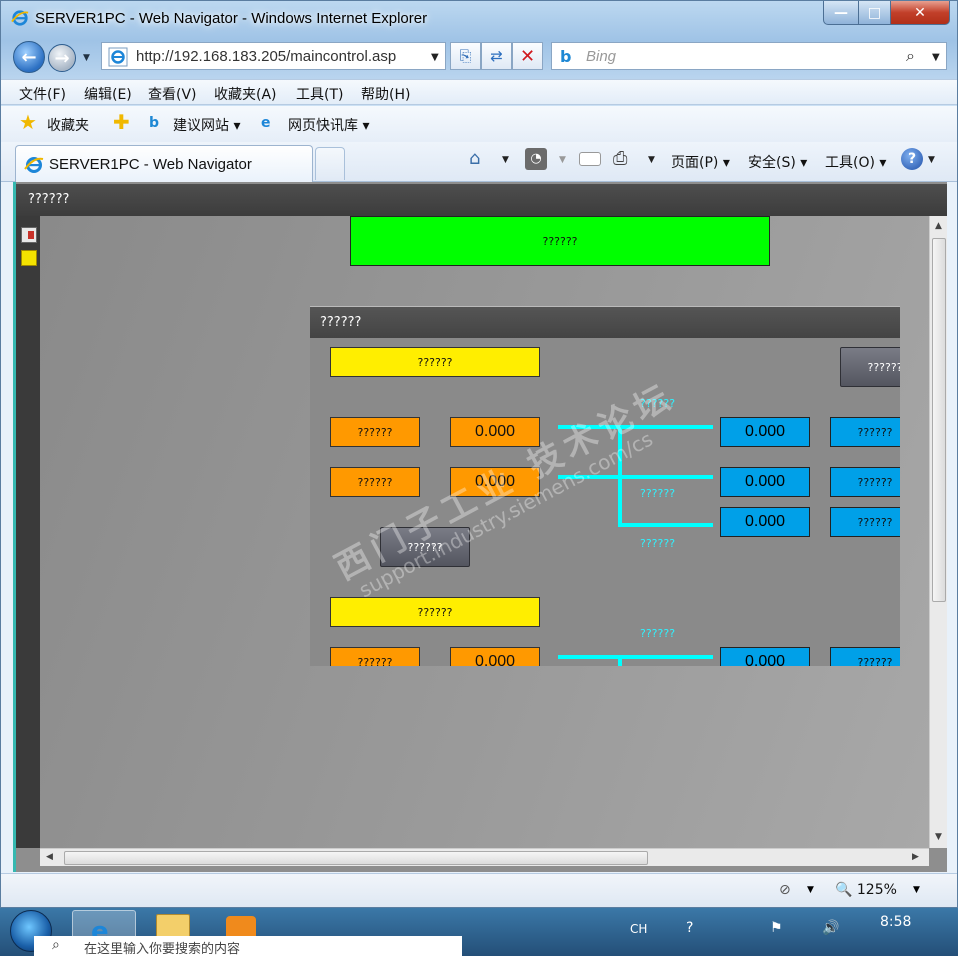 Image resolution: width=958 pixels, height=956 pixels. Describe the element at coordinates (920, 13) in the screenshot. I see `close-button: ✕` at that location.